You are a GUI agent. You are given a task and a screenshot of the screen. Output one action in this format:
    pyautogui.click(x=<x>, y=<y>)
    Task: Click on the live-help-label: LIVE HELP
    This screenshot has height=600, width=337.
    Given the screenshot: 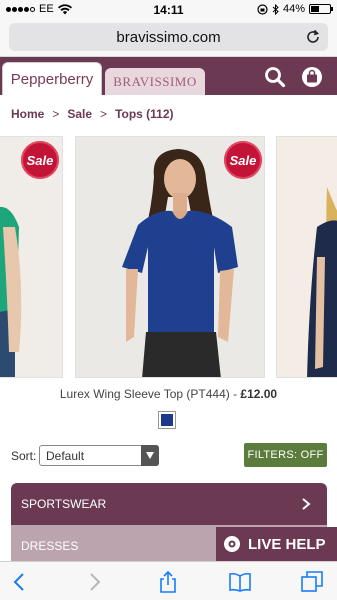 What is the action you would take?
    pyautogui.click(x=287, y=544)
    